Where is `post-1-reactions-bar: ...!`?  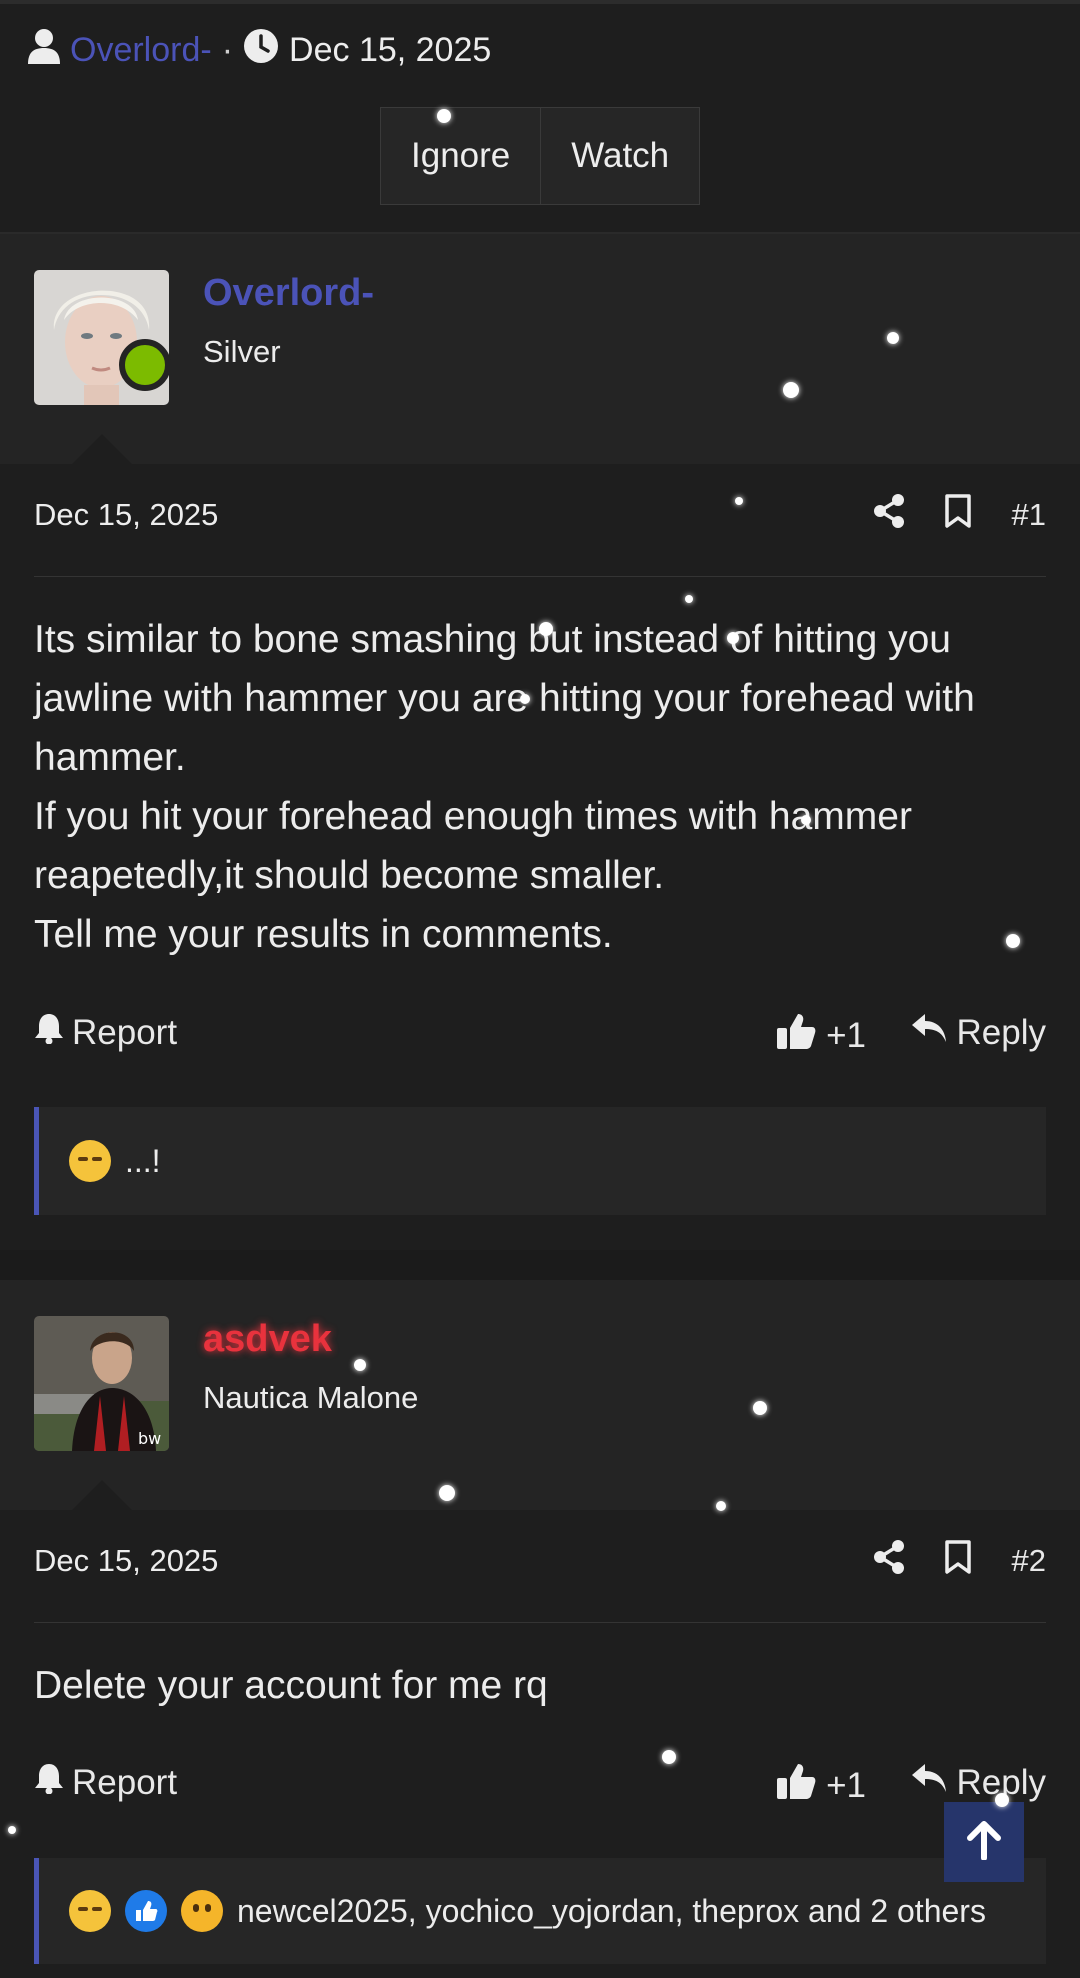 post-1-reactions-bar: ...! is located at coordinates (540, 1161).